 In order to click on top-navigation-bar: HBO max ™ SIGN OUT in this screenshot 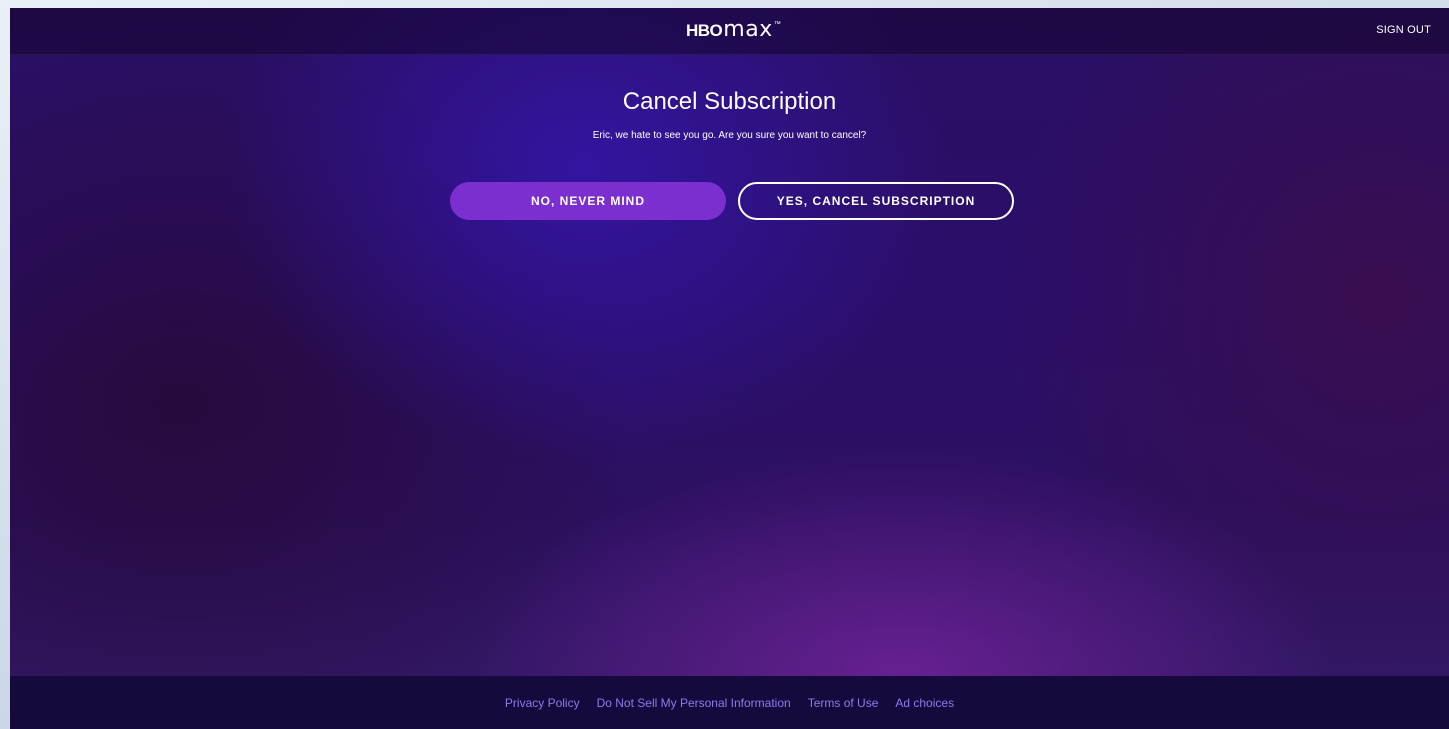, I will do `click(729, 31)`.